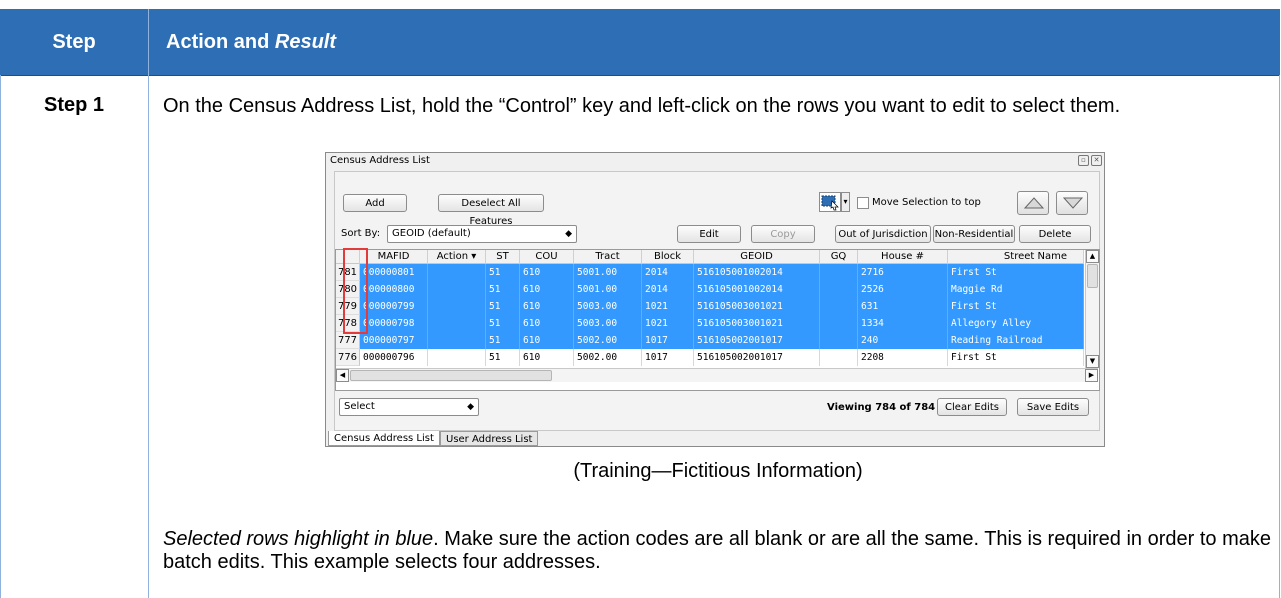 The width and height of the screenshot is (1281, 598). Describe the element at coordinates (503, 257) in the screenshot. I see `column-header: ST` at that location.